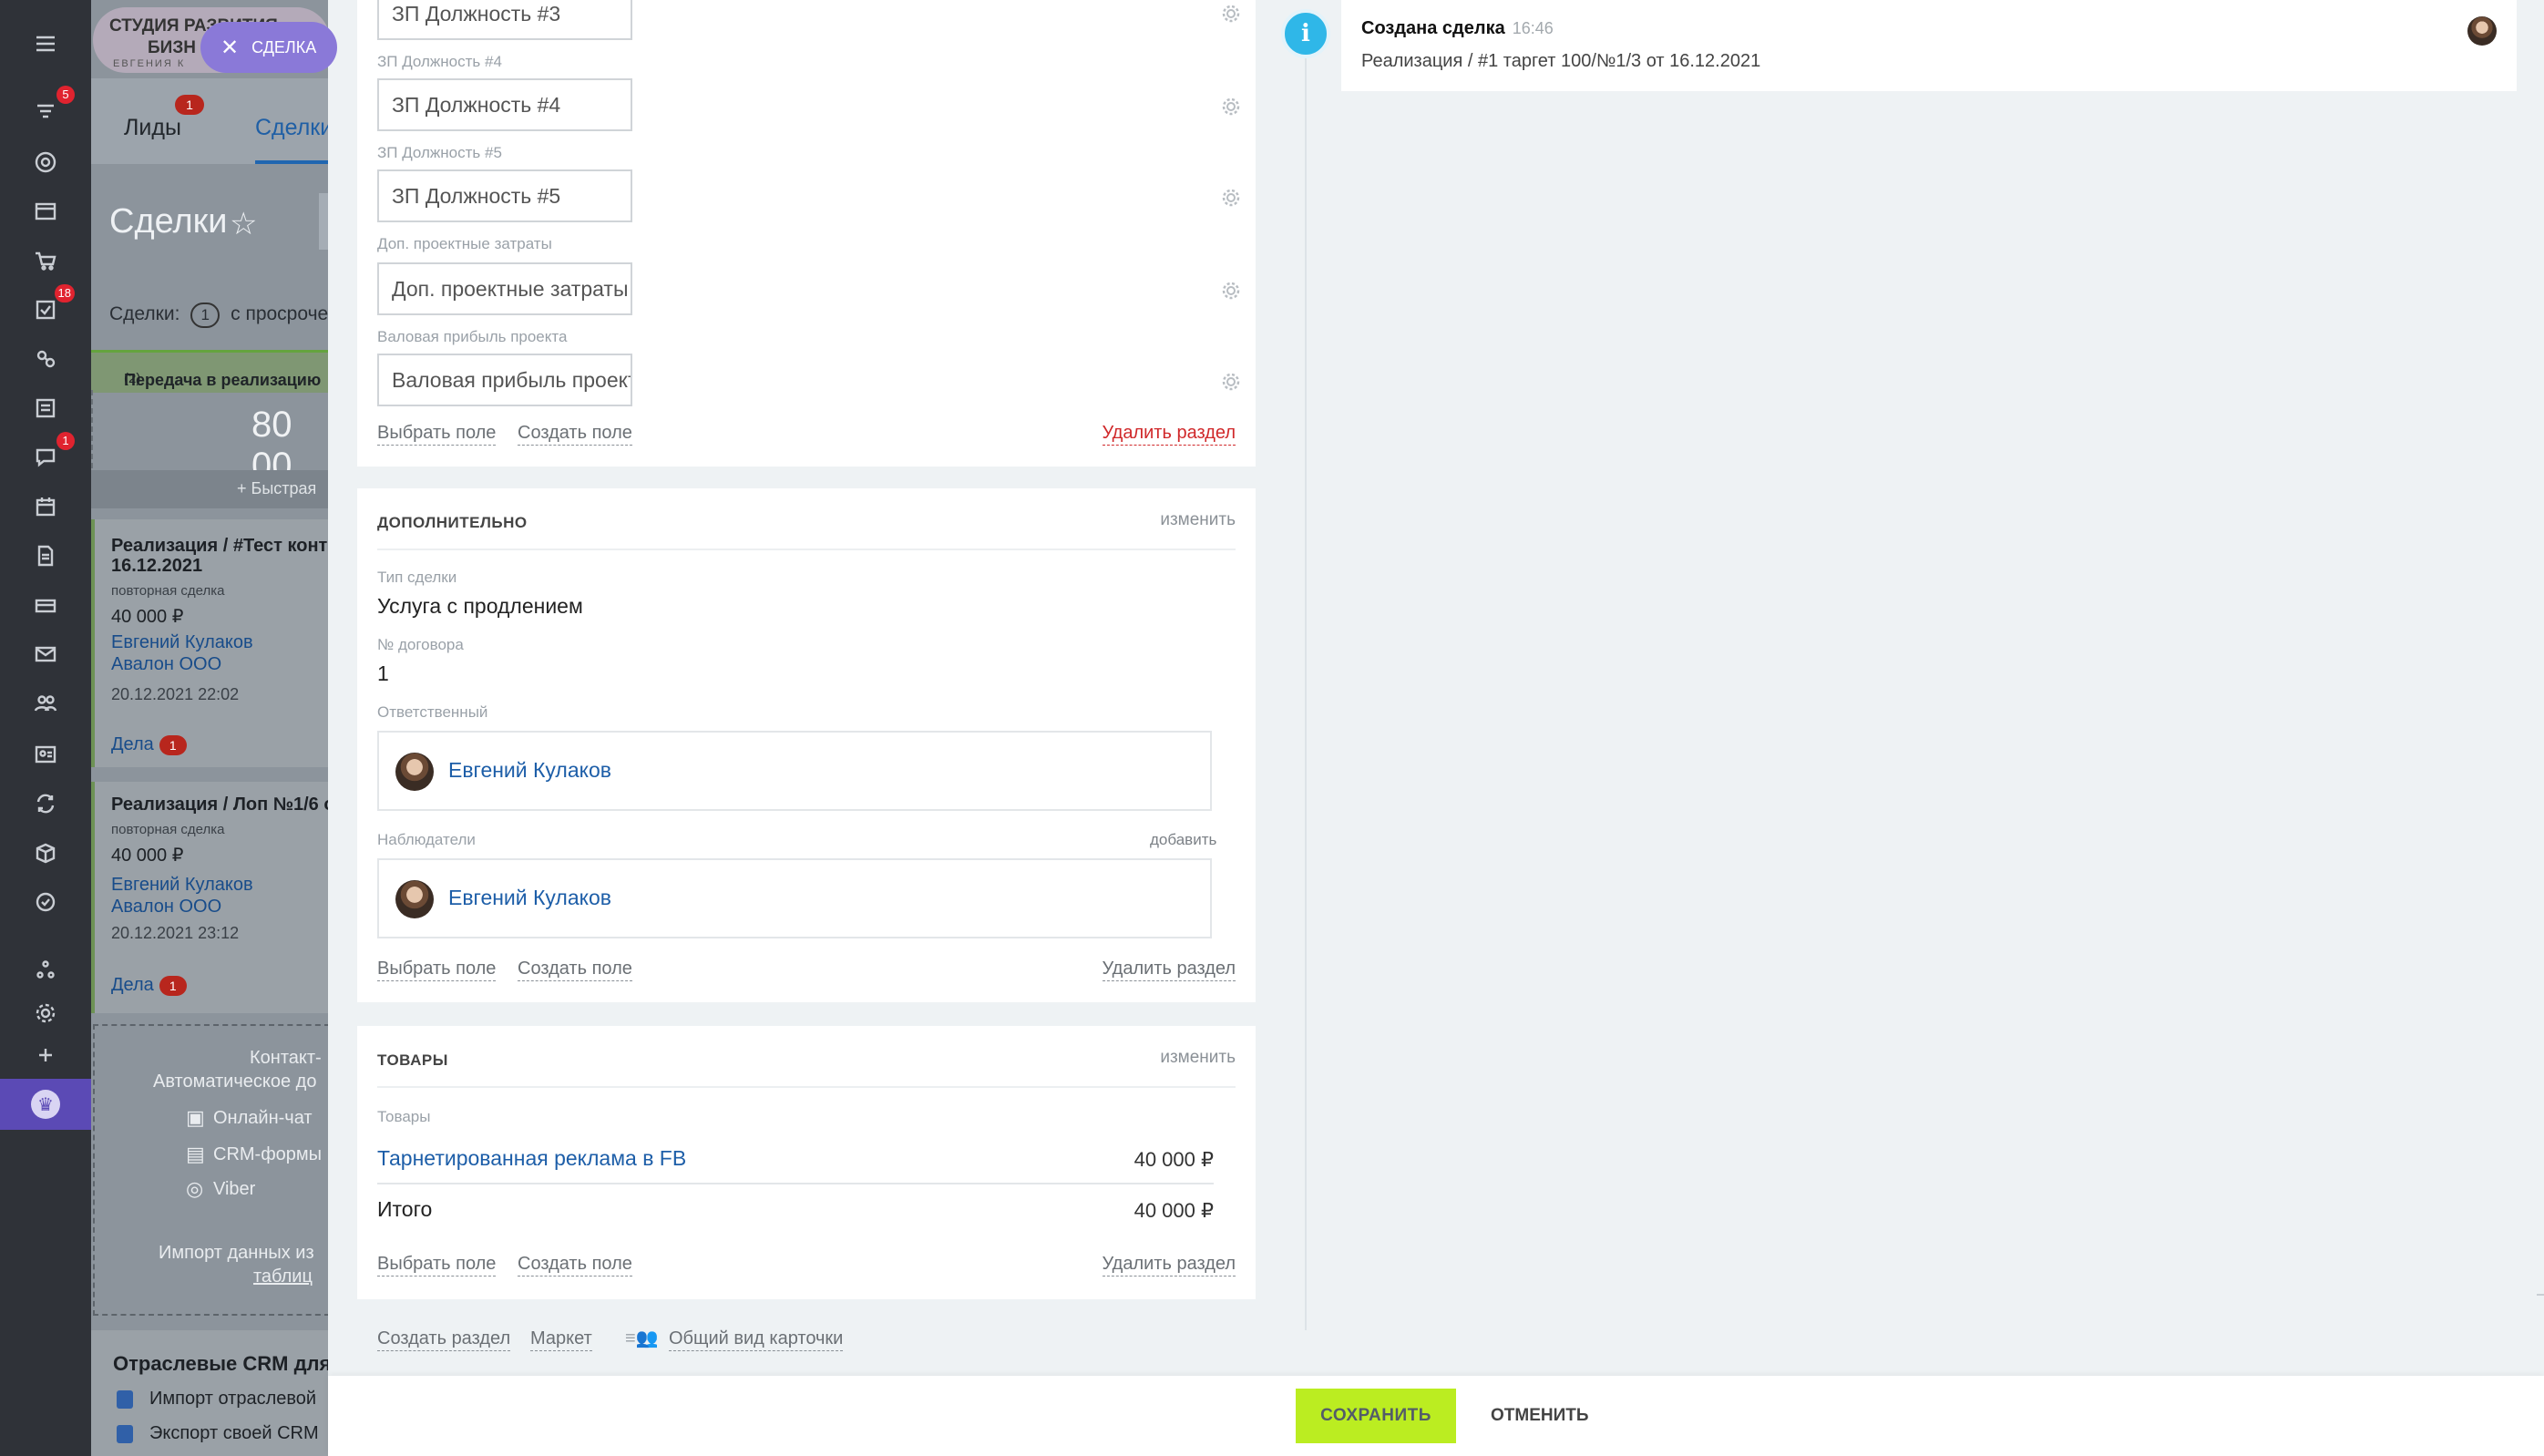 The height and width of the screenshot is (1456, 2544). Describe the element at coordinates (209, 121) in the screenshot. I see `crm-tabs: Лиды 1 Сделки` at that location.